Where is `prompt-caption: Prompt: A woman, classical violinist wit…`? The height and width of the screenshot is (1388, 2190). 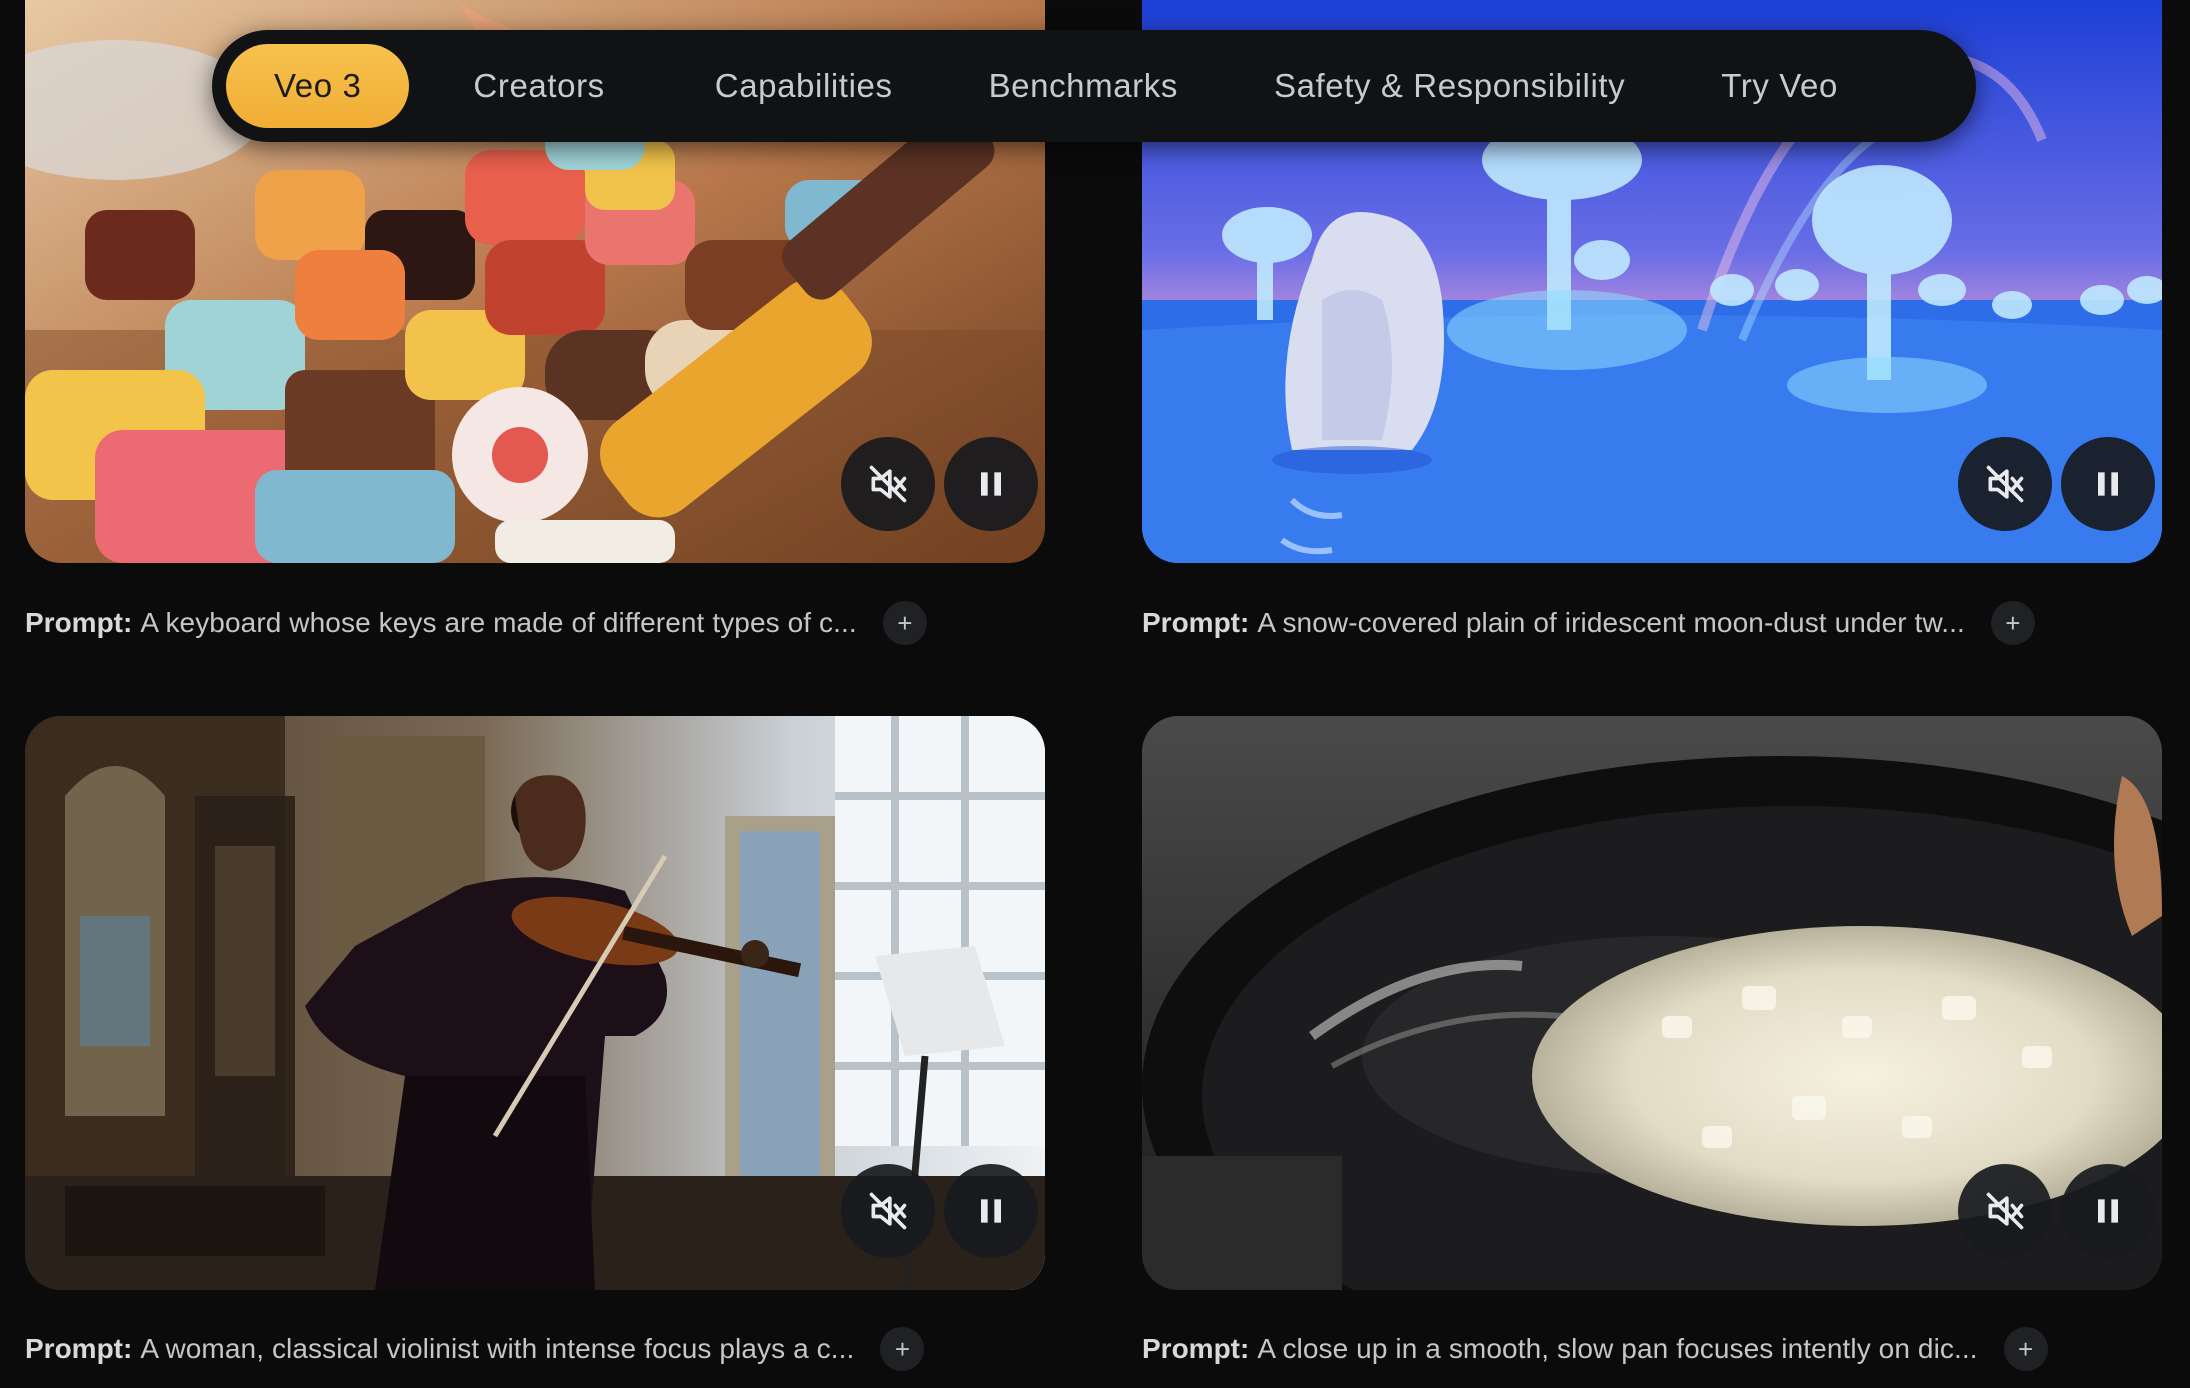
prompt-caption: Prompt: A woman, classical violinist wit… is located at coordinates (475, 1349).